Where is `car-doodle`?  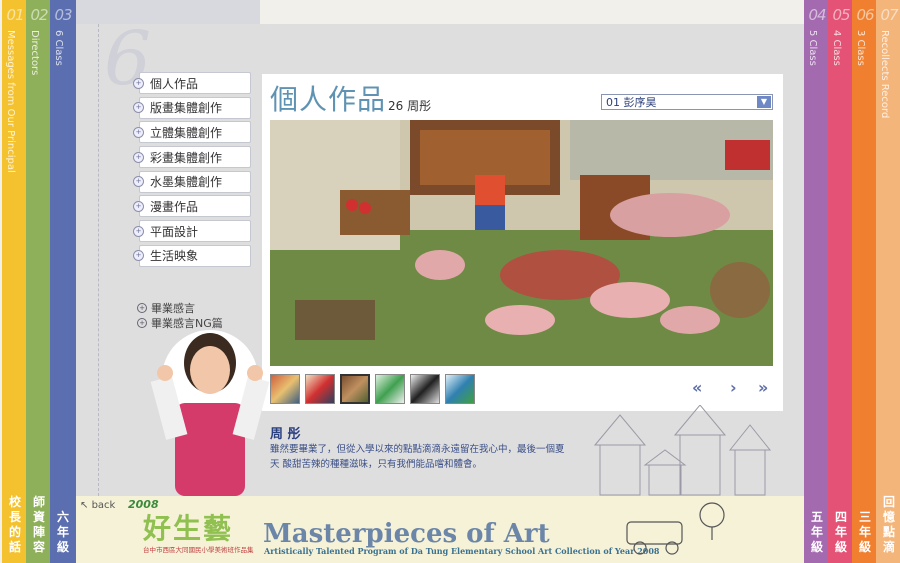 car-doodle is located at coordinates (675, 528).